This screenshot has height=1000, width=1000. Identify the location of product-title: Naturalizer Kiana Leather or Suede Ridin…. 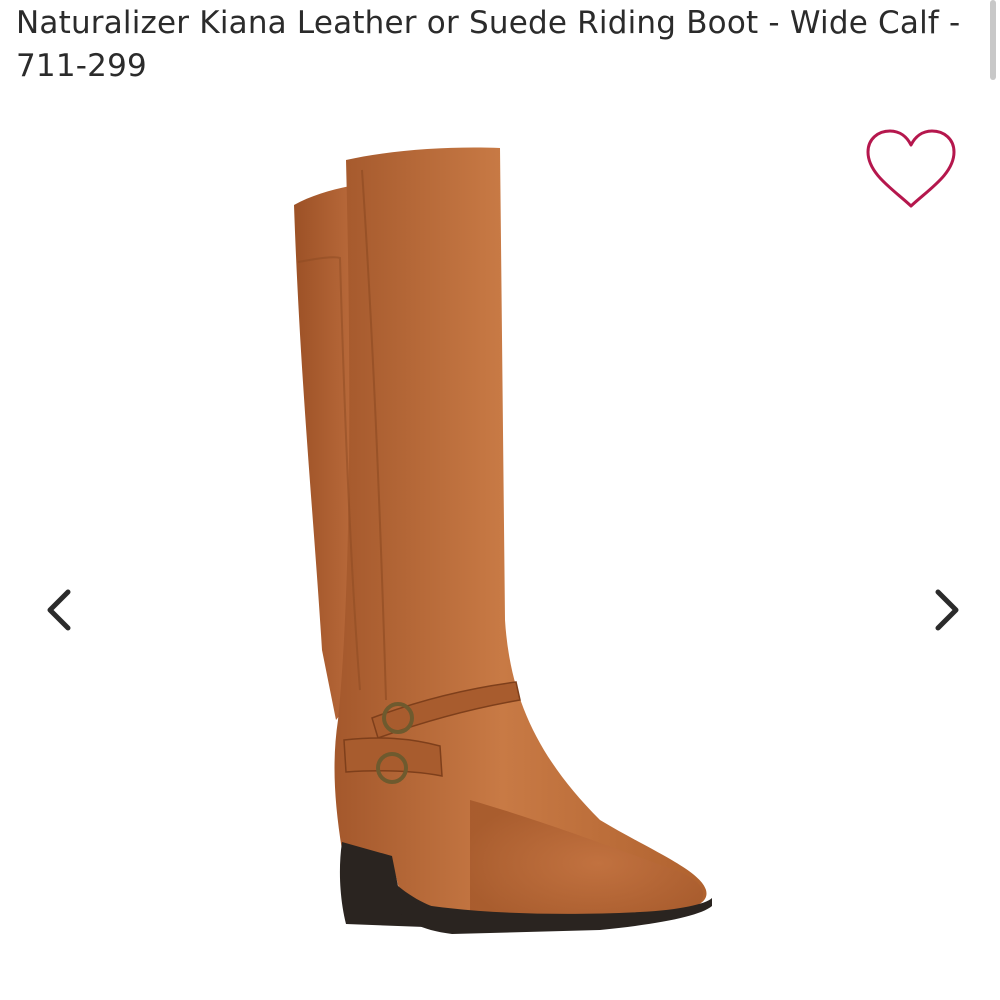
(488, 44).